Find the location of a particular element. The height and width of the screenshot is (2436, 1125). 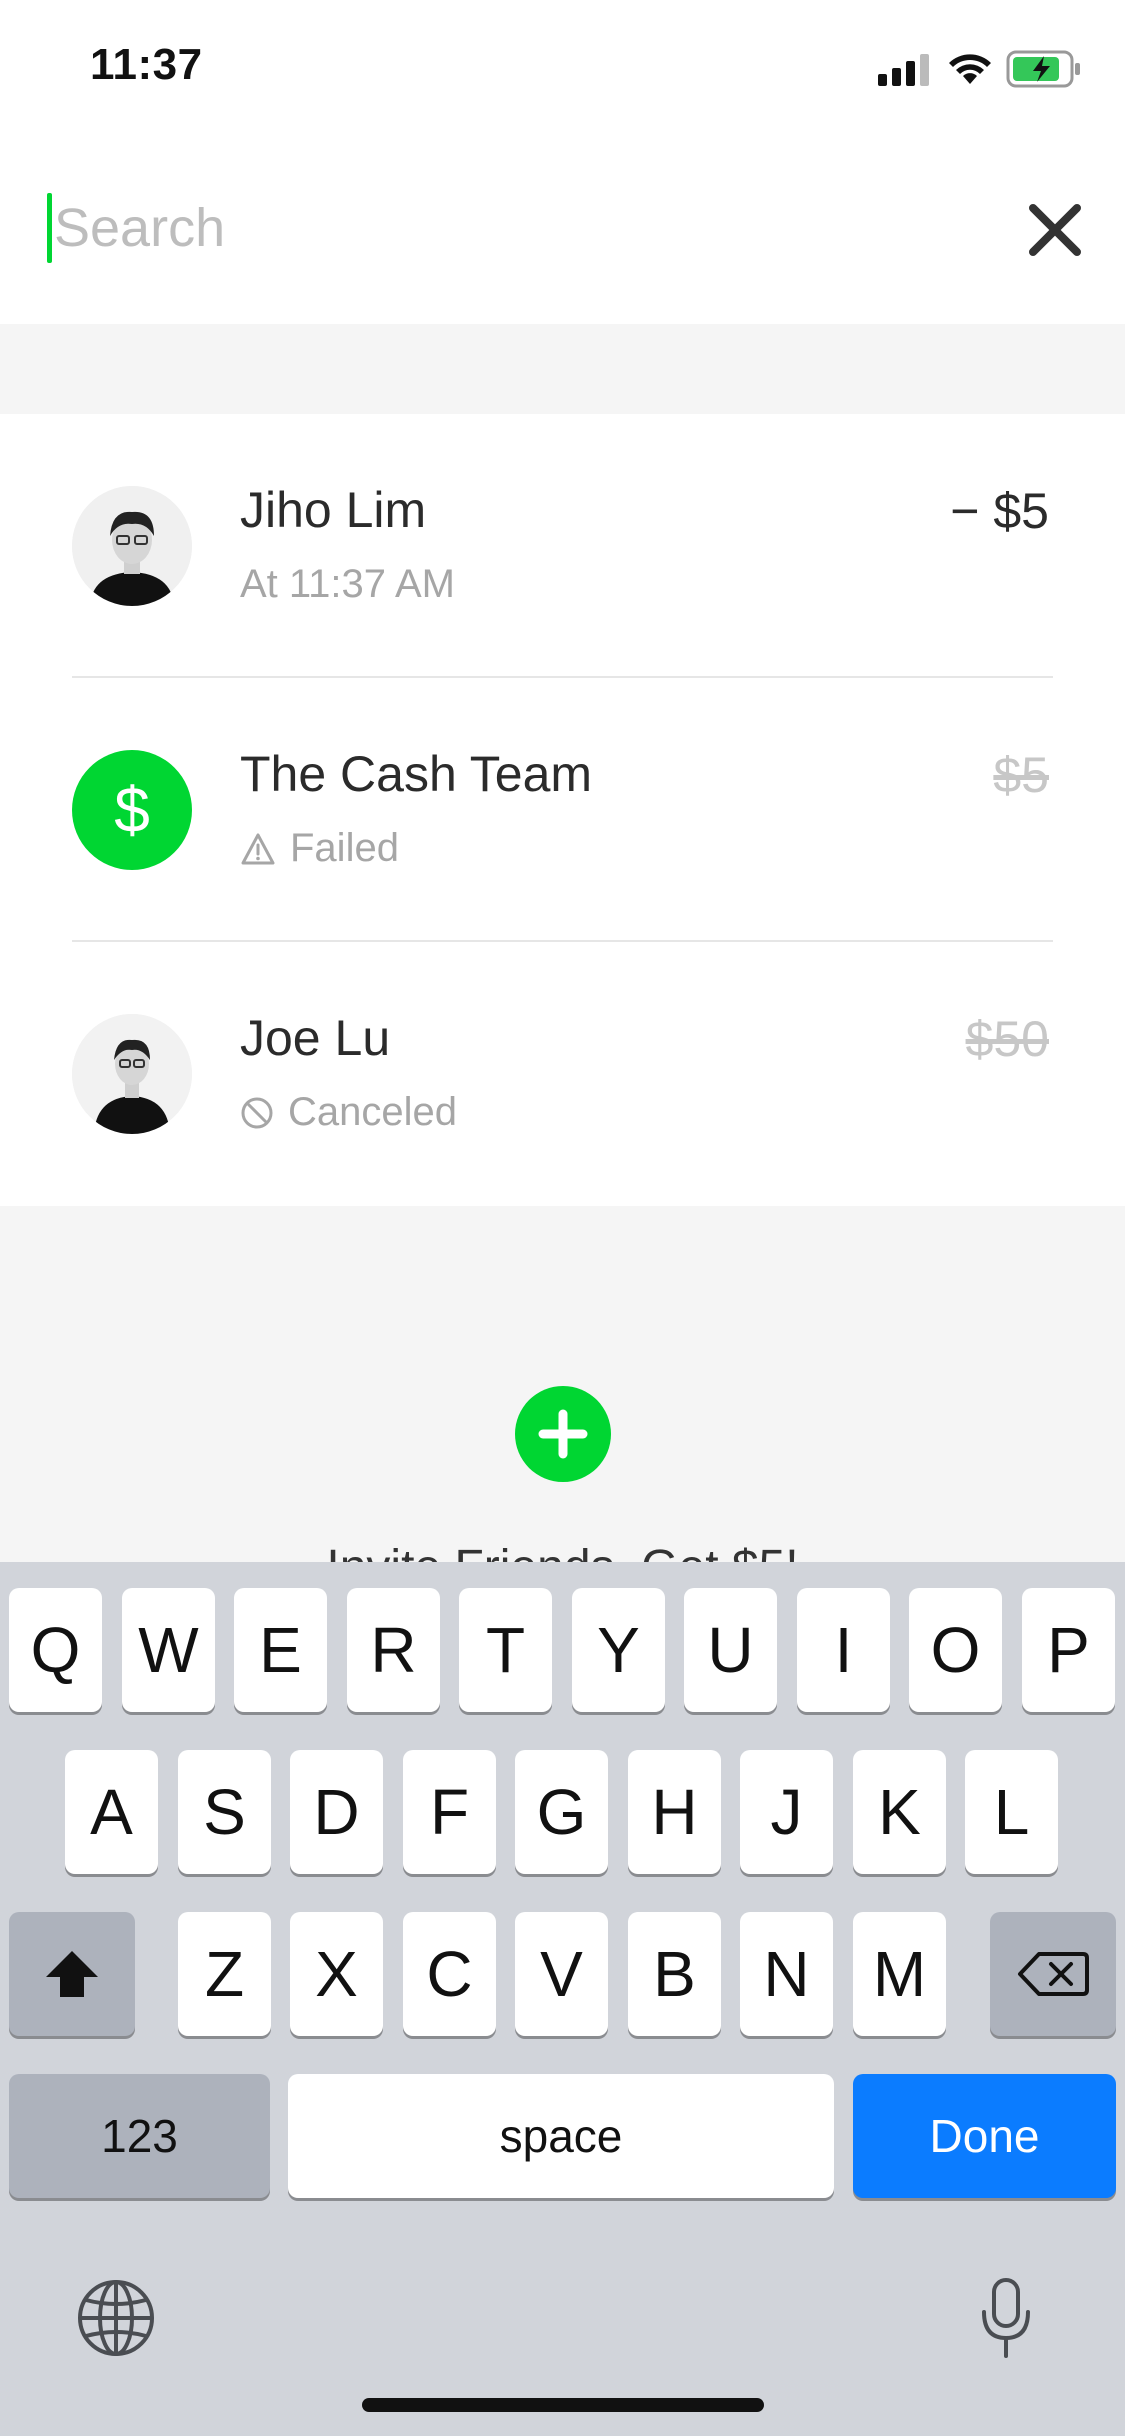

status-bar: 11:37 is located at coordinates (562, 70).